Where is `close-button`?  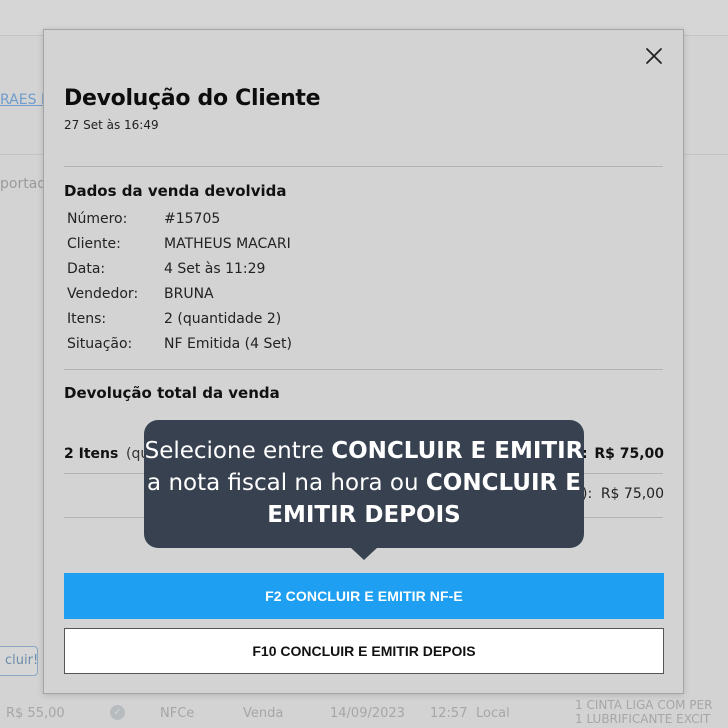
close-button is located at coordinates (654, 56).